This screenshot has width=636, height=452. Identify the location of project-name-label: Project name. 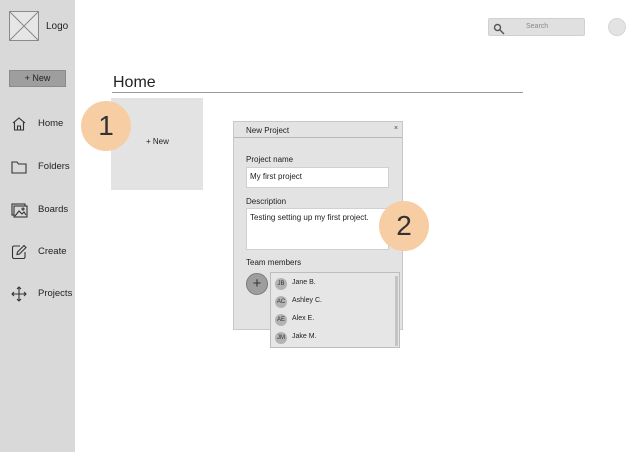
(270, 159).